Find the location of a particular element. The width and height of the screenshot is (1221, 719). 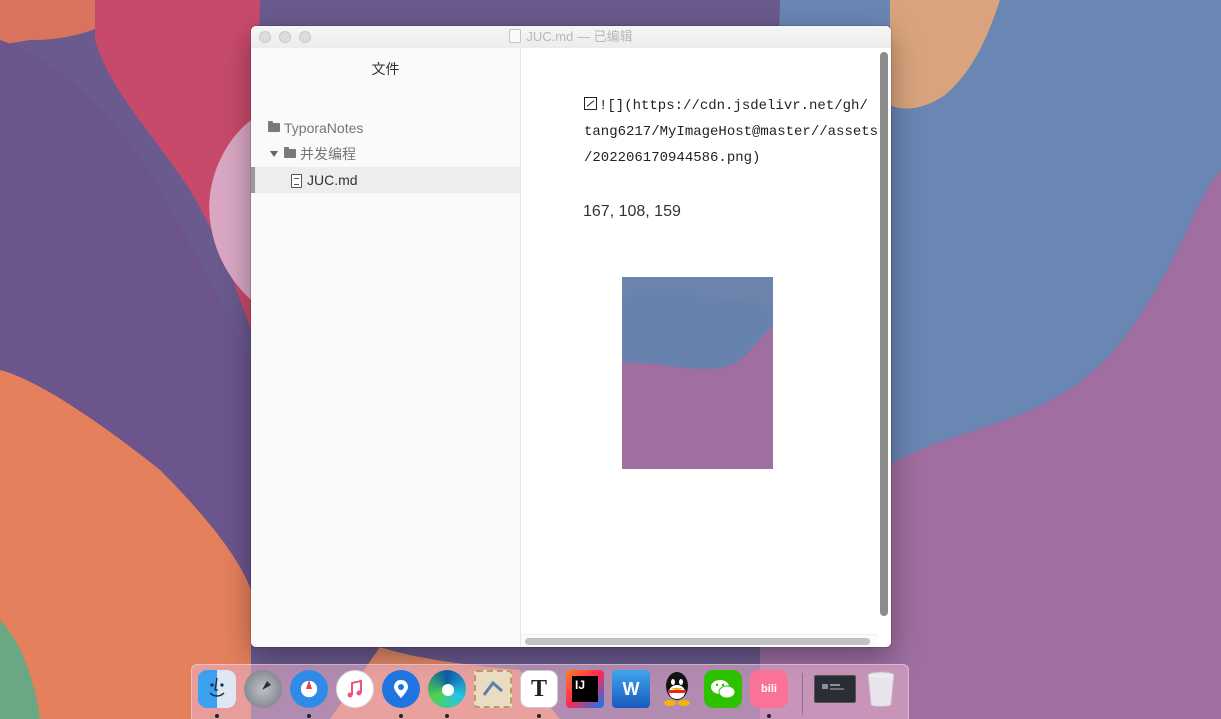

intellij-icon: IJ is located at coordinates (585, 689).